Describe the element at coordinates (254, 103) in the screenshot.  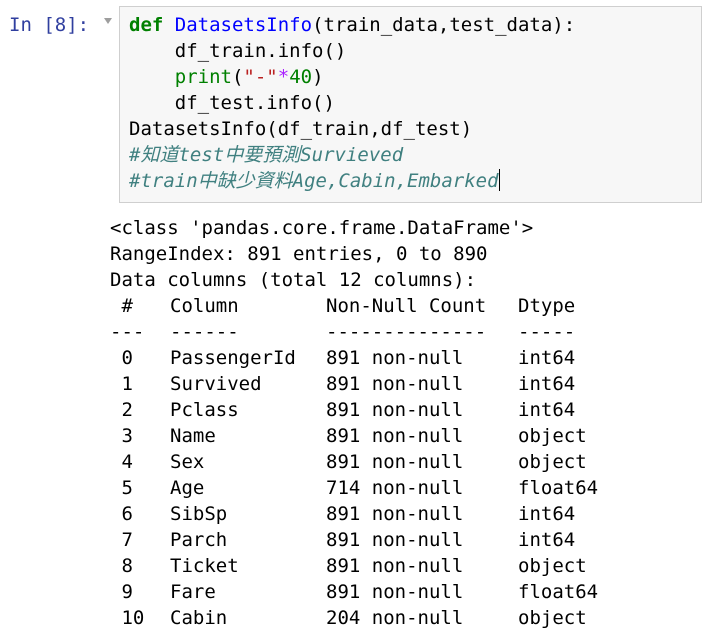
I see `code-text: df_test.info()` at that location.